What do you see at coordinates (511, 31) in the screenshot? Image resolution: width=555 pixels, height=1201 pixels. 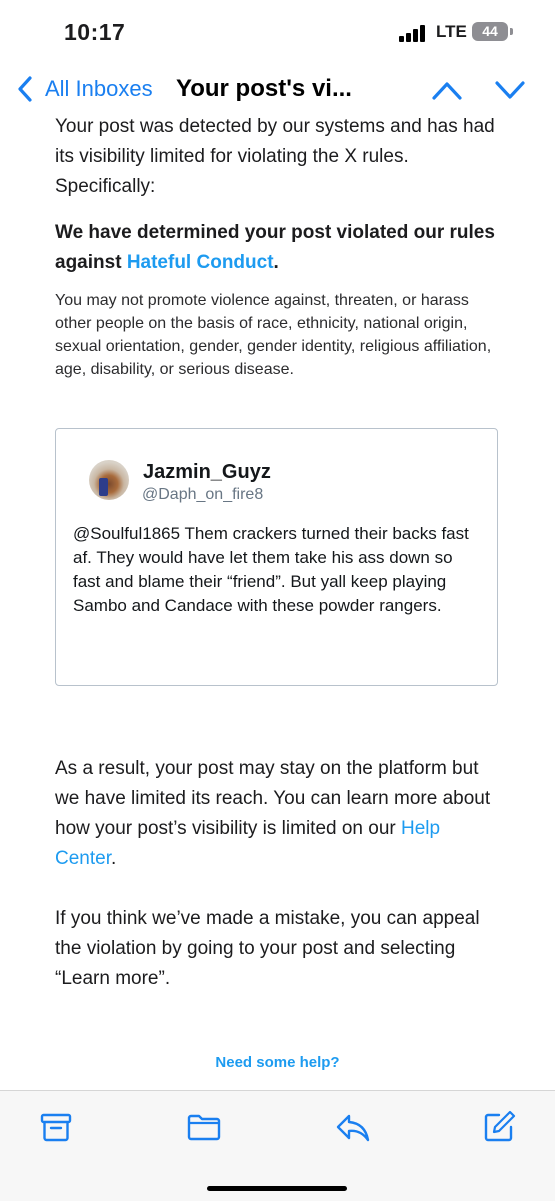 I see `battery-cap` at bounding box center [511, 31].